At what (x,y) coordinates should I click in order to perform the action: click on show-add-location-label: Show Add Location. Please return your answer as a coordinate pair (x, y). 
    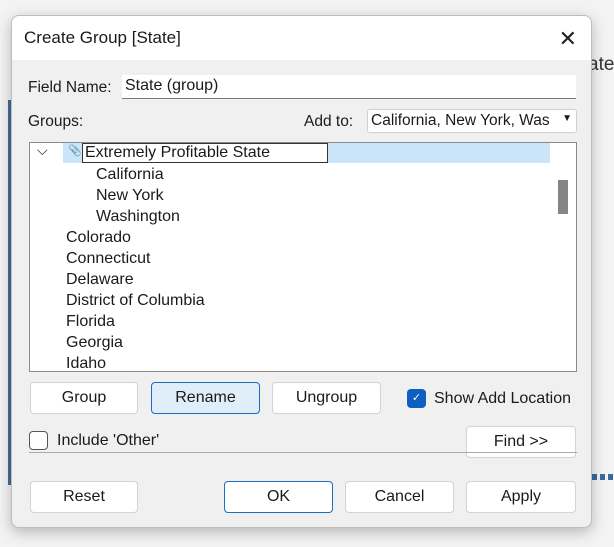
    Looking at the image, I should click on (502, 398).